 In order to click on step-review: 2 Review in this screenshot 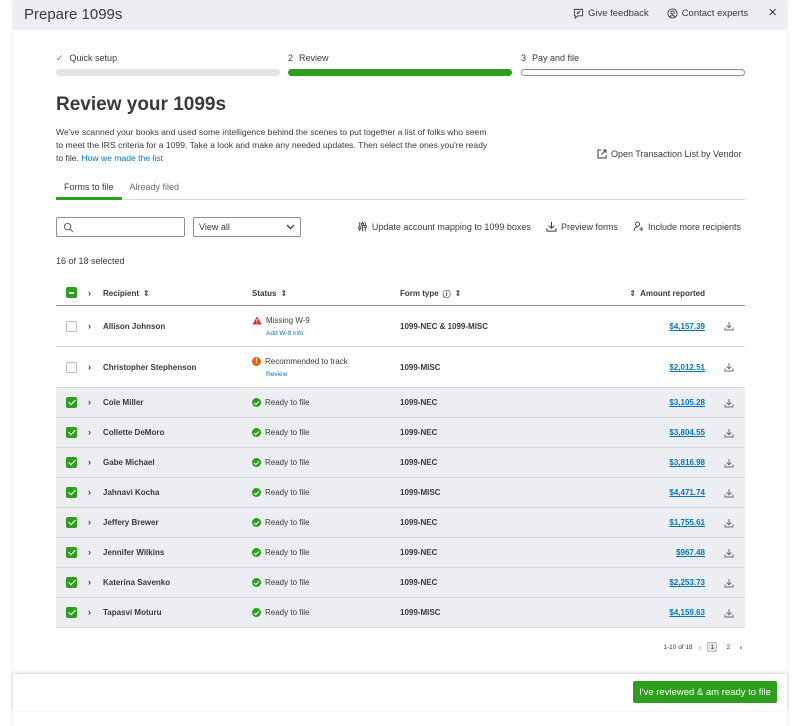, I will do `click(400, 64)`.